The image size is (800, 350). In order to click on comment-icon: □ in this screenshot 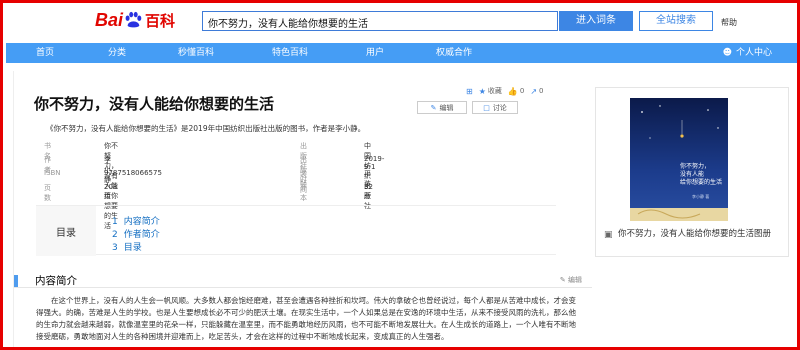, I will do `click(486, 107)`.